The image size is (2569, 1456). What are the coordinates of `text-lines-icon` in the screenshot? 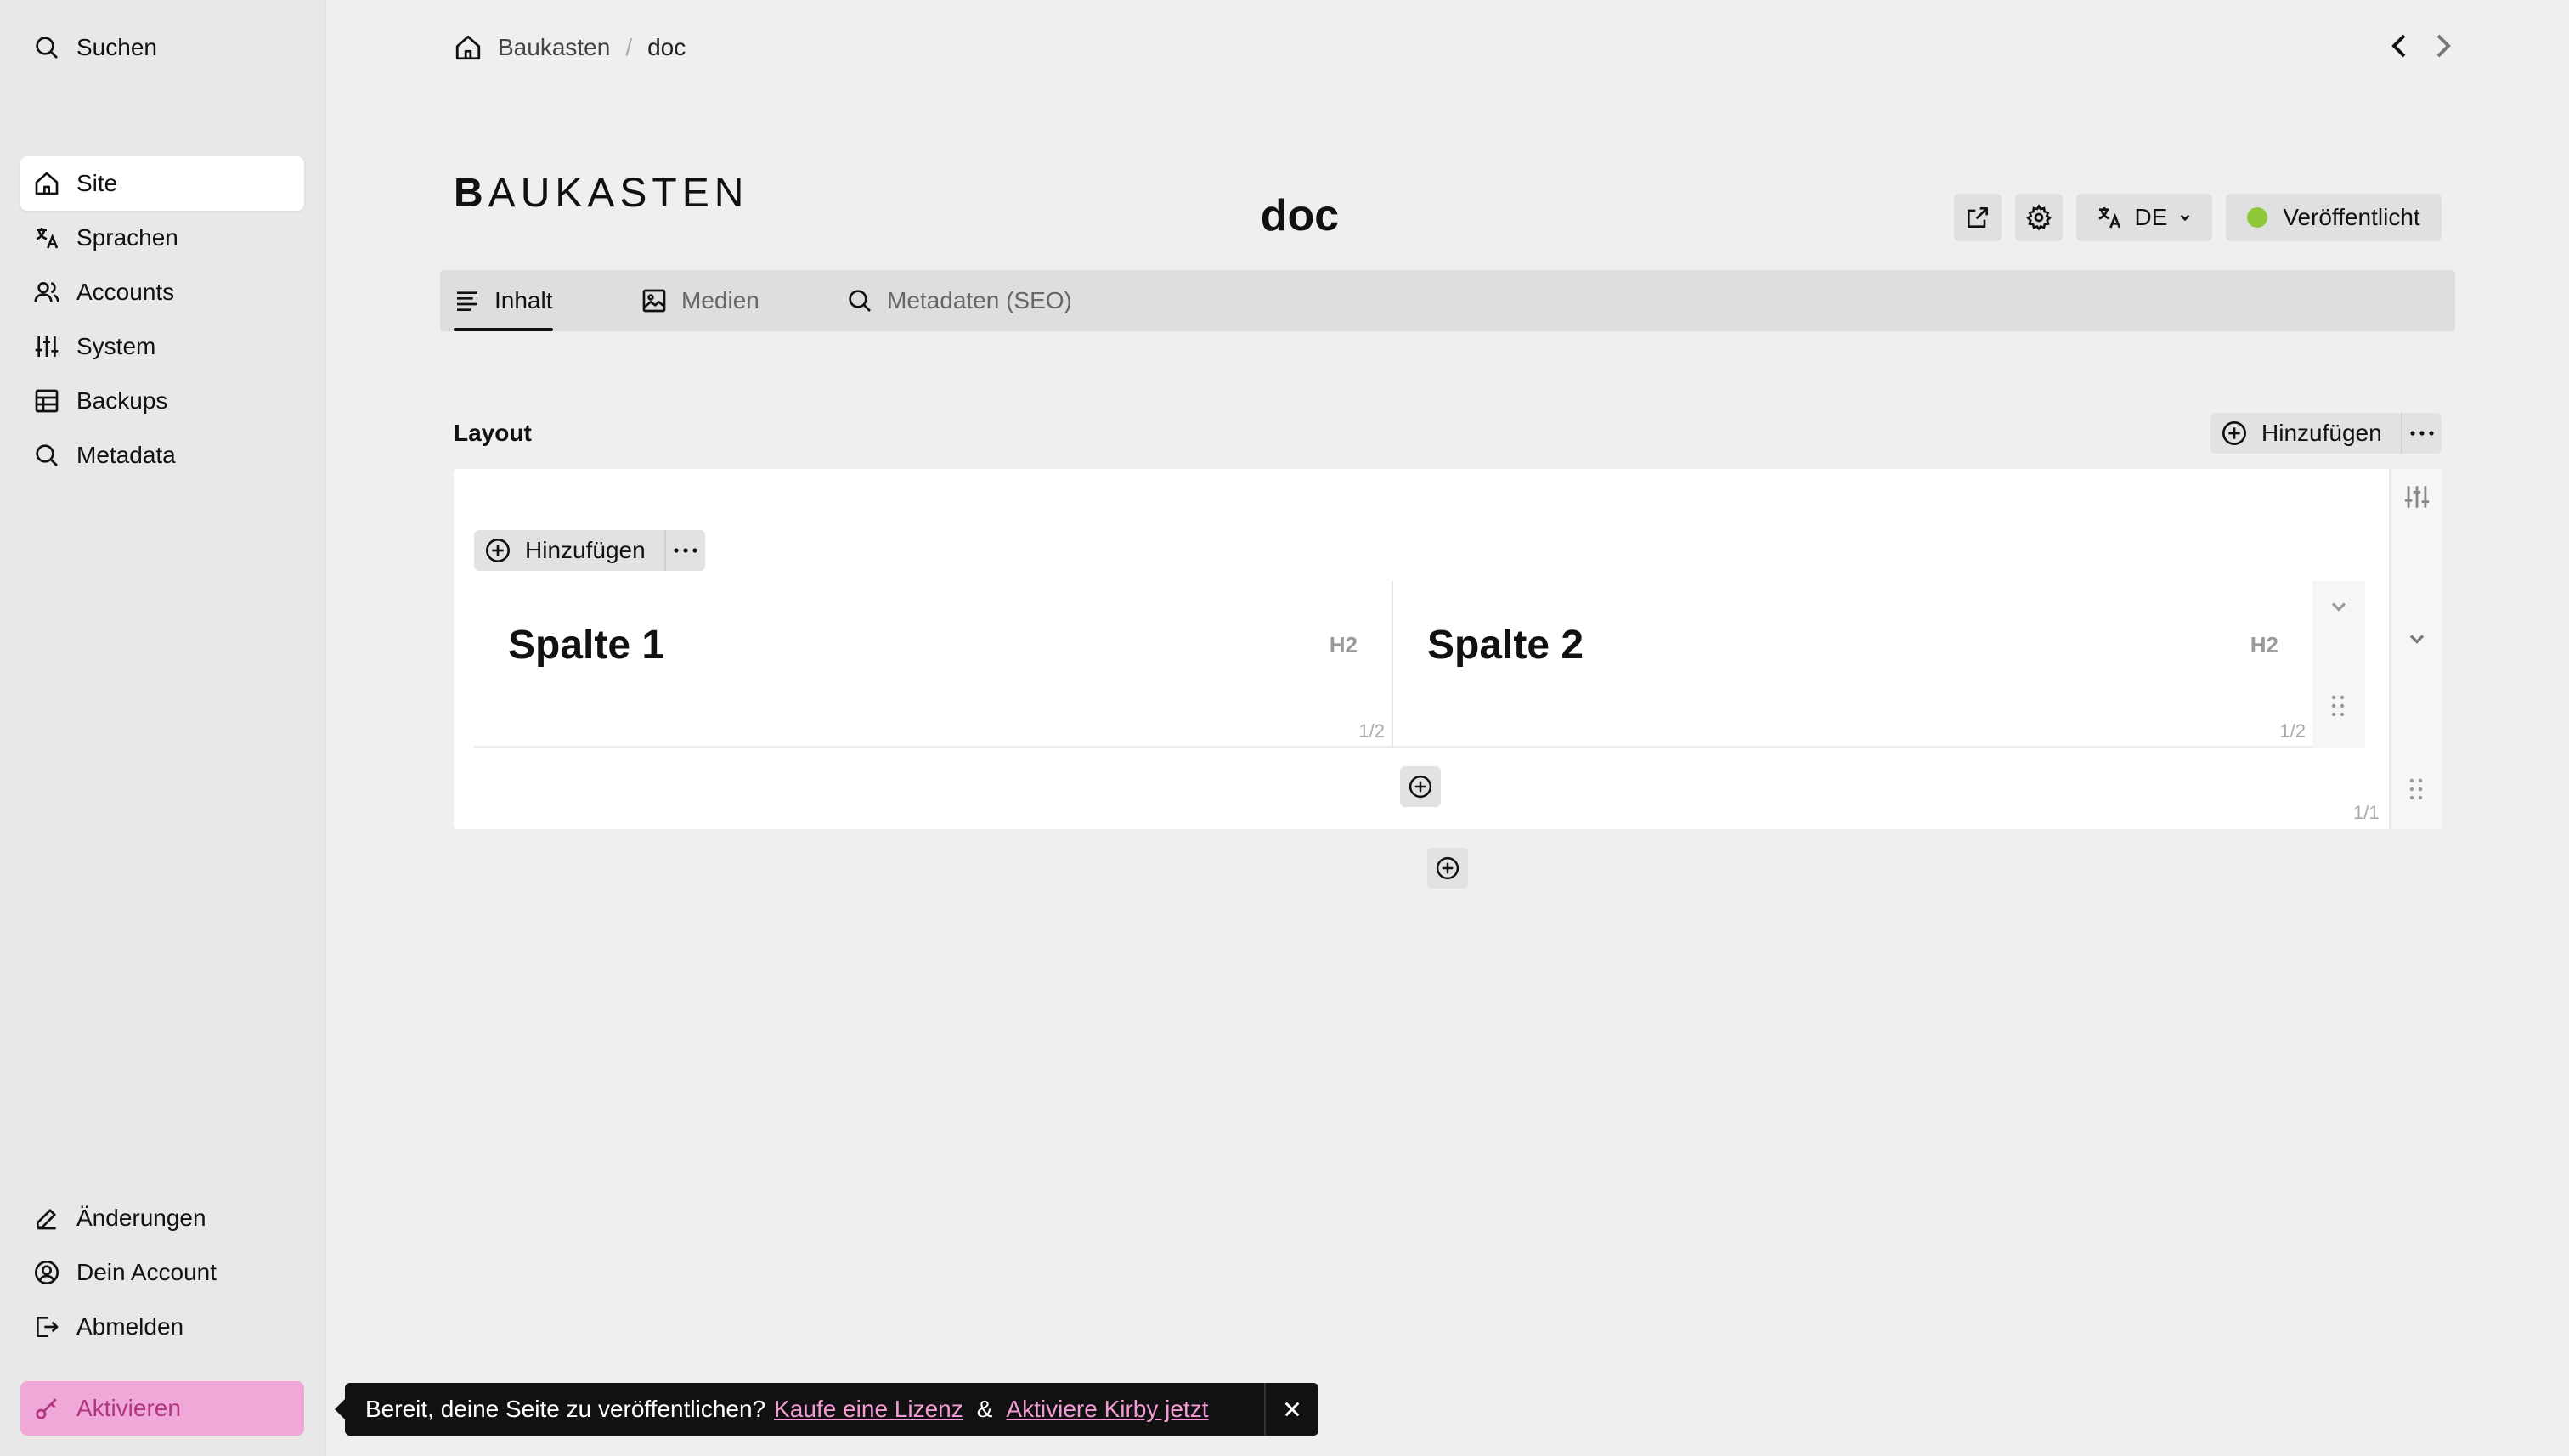 It's located at (468, 301).